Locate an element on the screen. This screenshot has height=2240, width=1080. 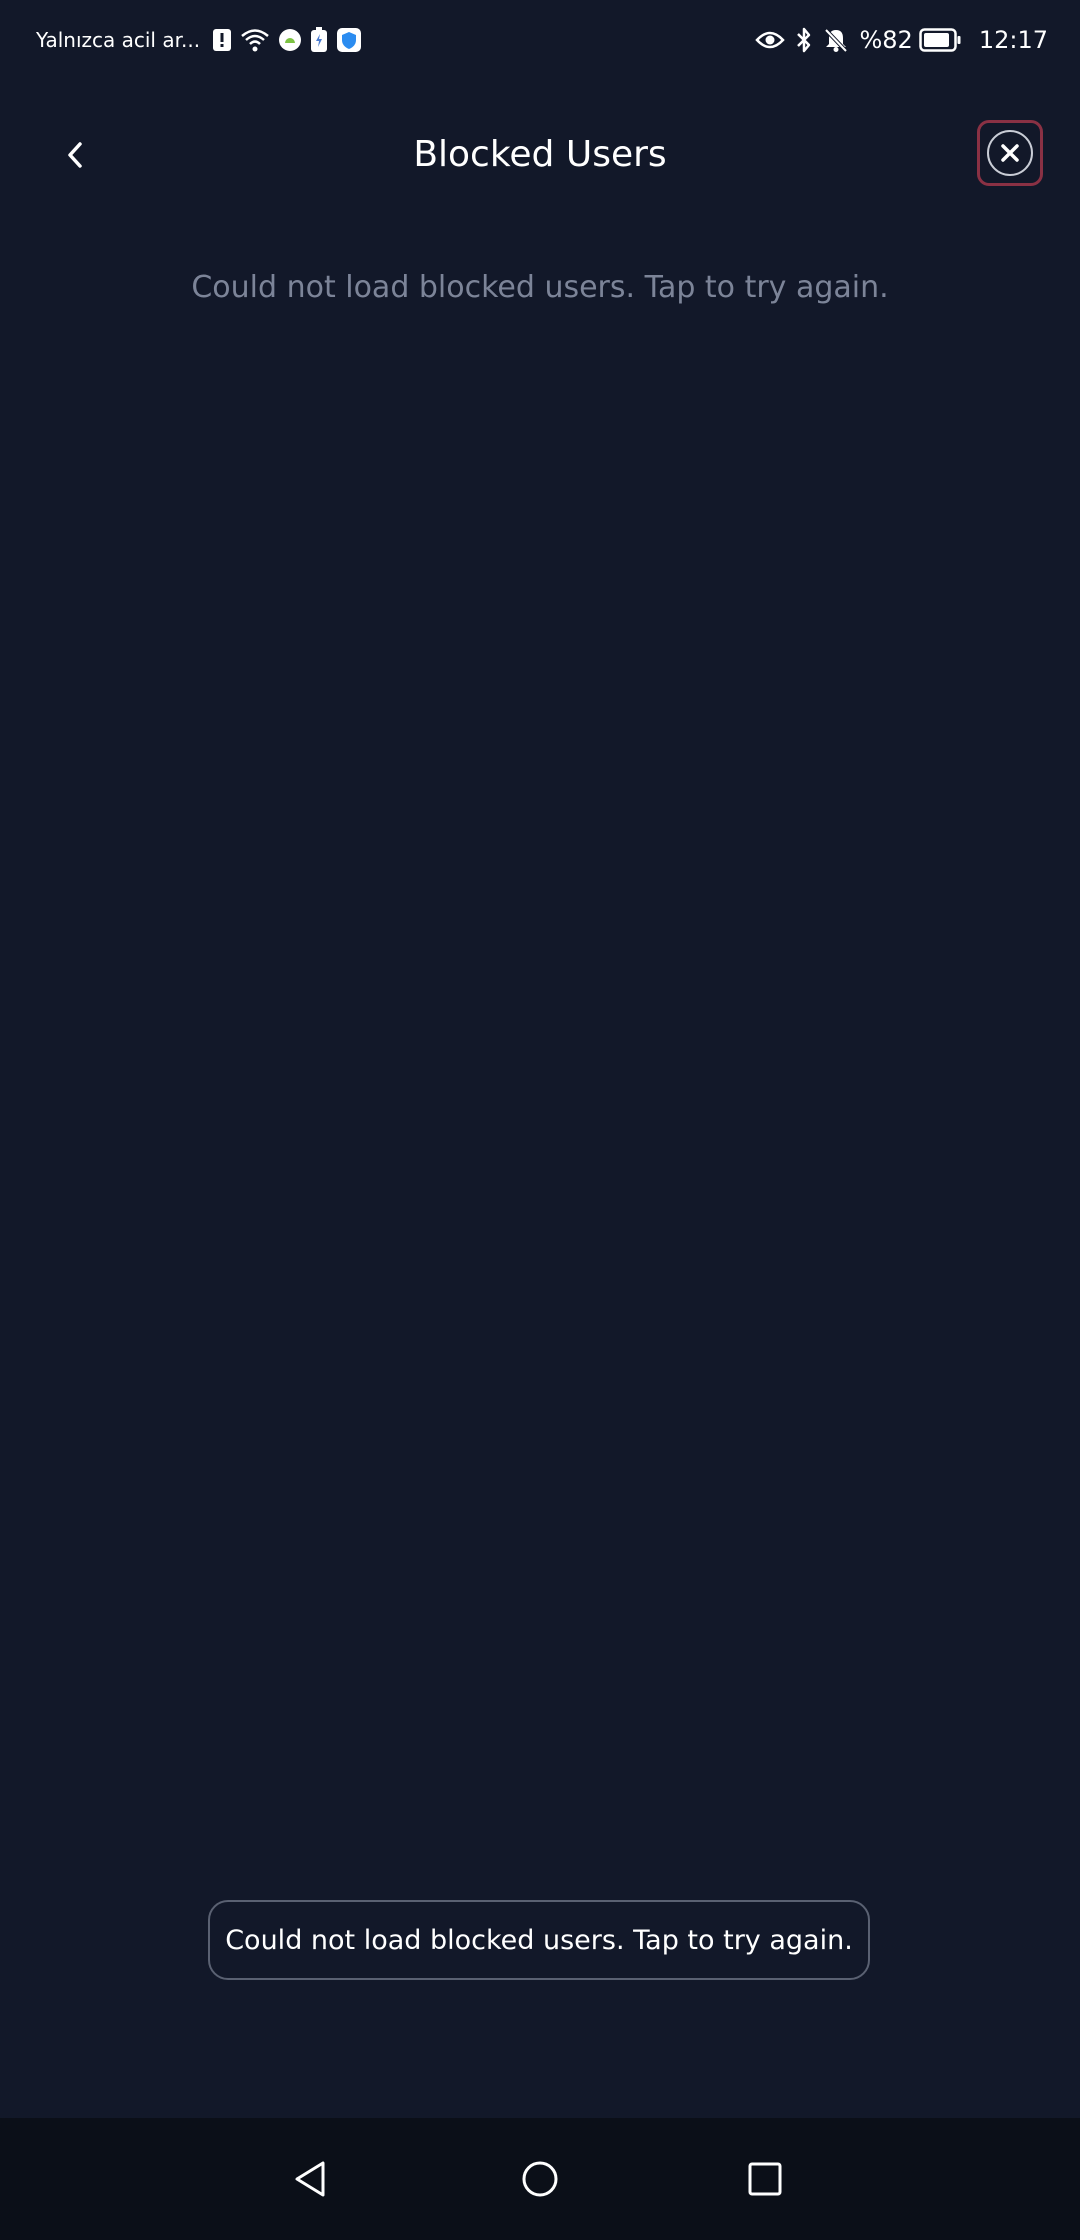
chevron-left-icon is located at coordinates (75, 155).